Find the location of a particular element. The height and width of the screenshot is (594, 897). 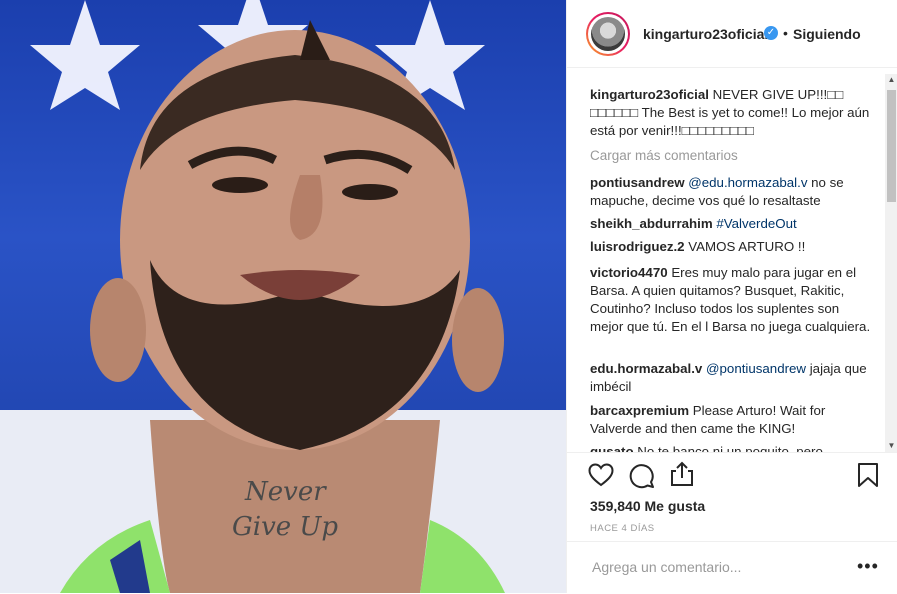

caption-username: kingarturo23oficial is located at coordinates (649, 94).